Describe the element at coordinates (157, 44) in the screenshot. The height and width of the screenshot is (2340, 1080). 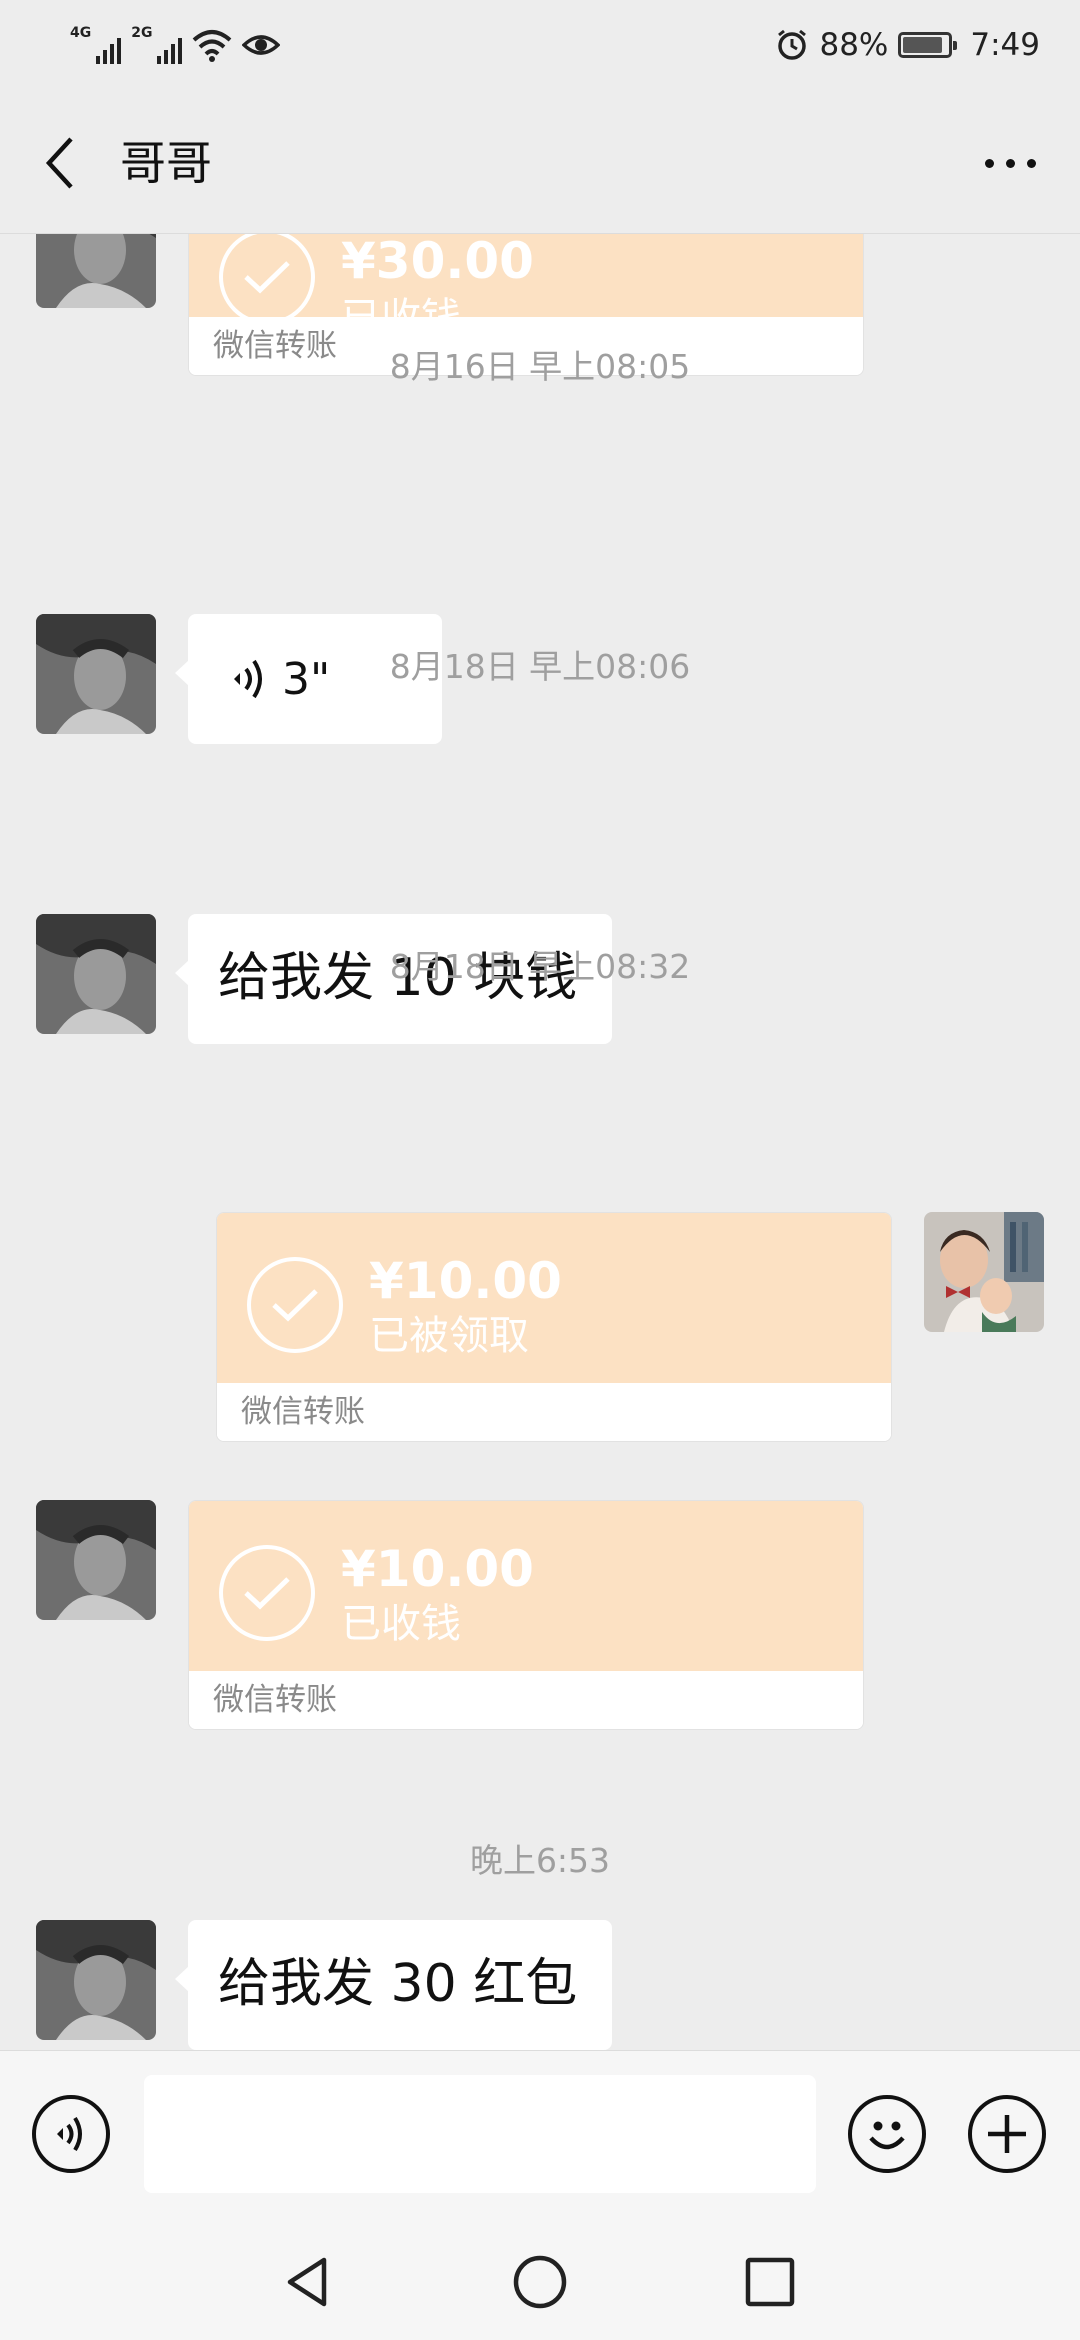
I see `signal-2g-icon: 2G` at that location.